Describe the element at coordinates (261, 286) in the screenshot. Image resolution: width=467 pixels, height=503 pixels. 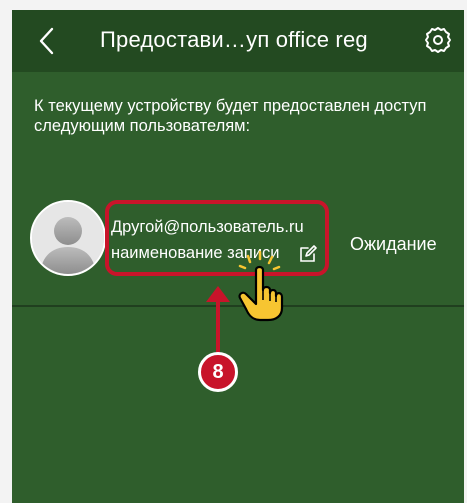
I see `hand-cursor-icon` at that location.